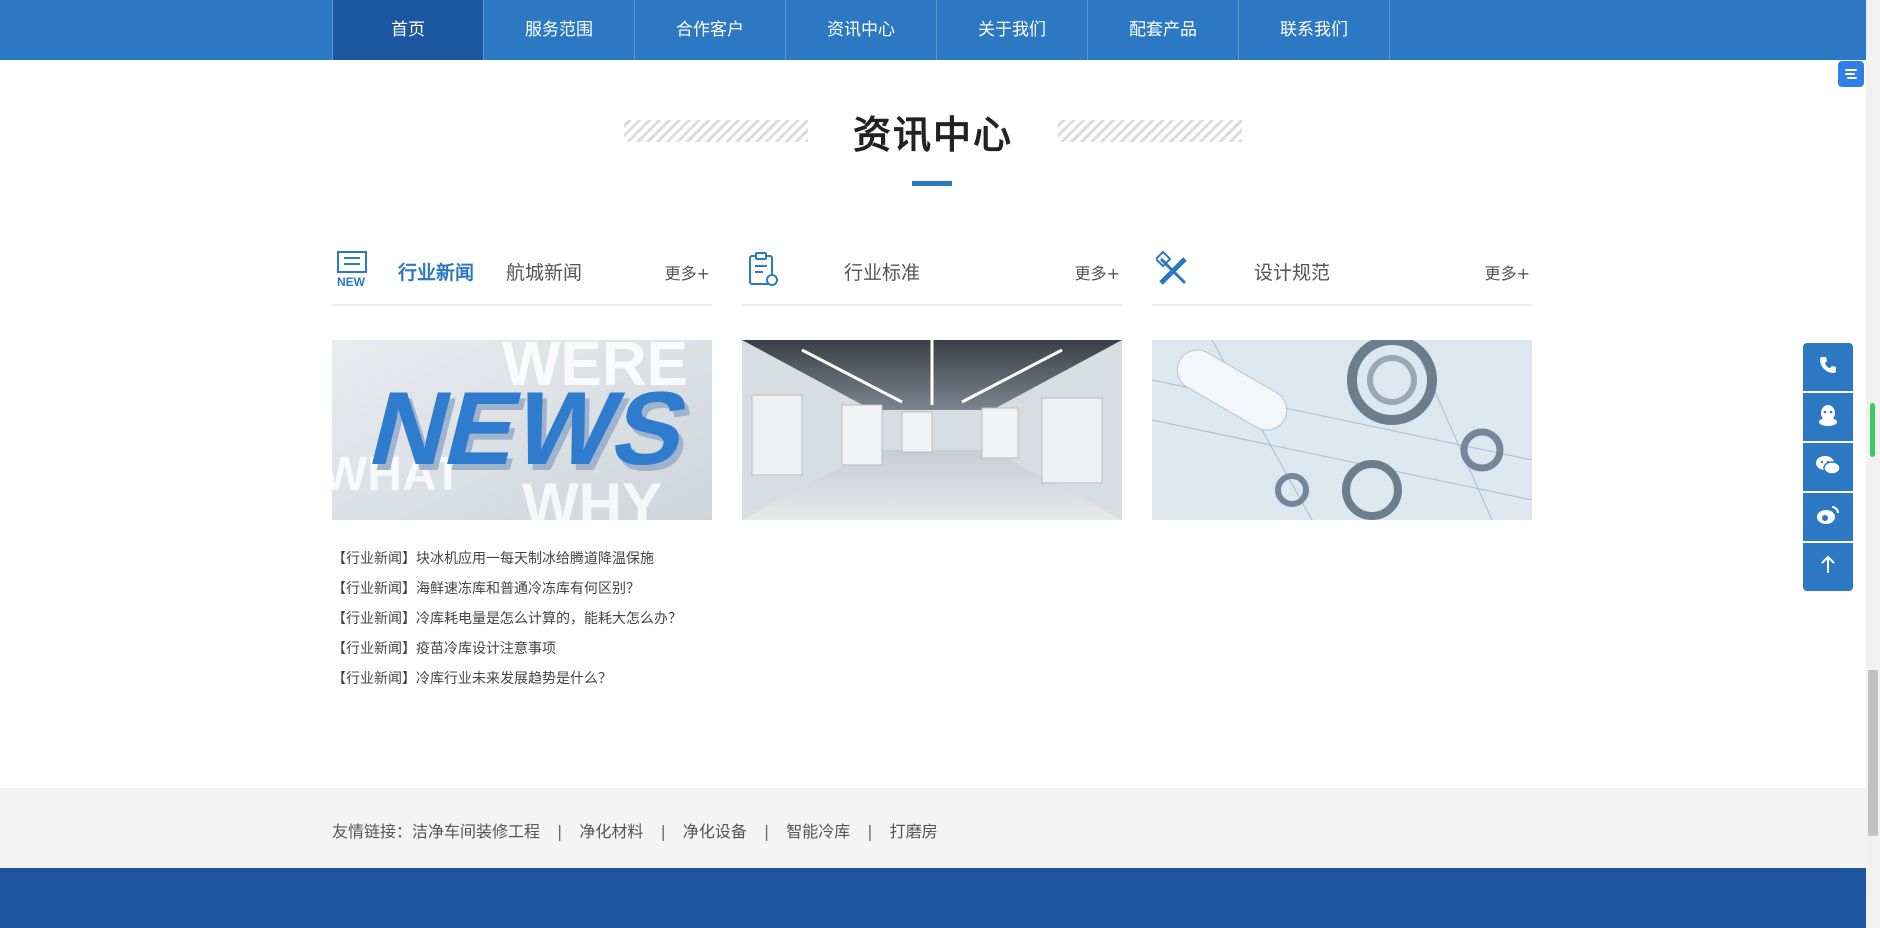  Describe the element at coordinates (1872, 430) in the screenshot. I see `scroll-indicator` at that location.